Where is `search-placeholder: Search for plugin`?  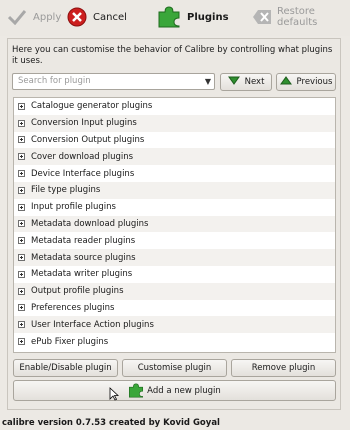 search-placeholder: Search for plugin is located at coordinates (54, 81).